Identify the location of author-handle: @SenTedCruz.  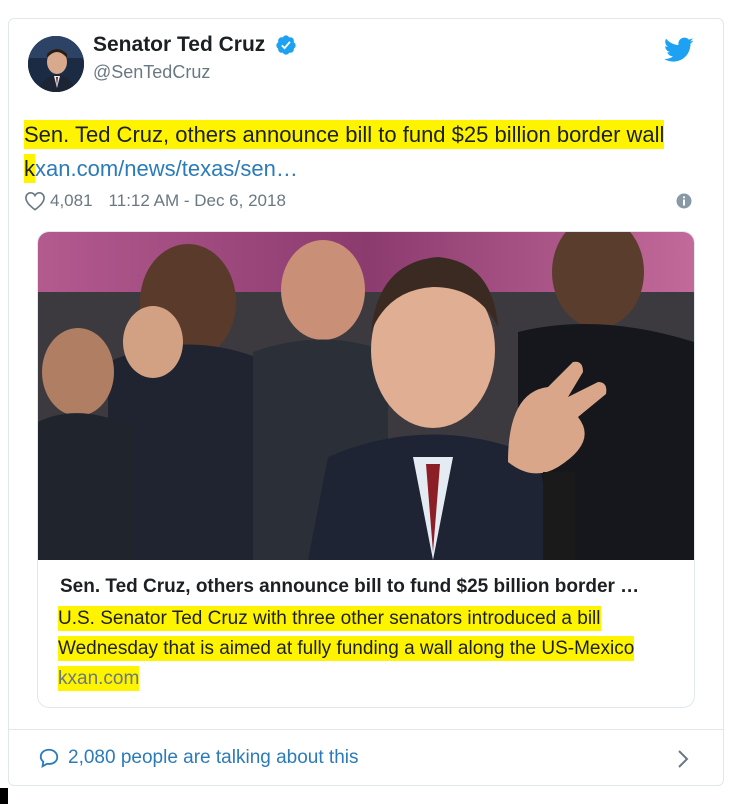
(151, 72).